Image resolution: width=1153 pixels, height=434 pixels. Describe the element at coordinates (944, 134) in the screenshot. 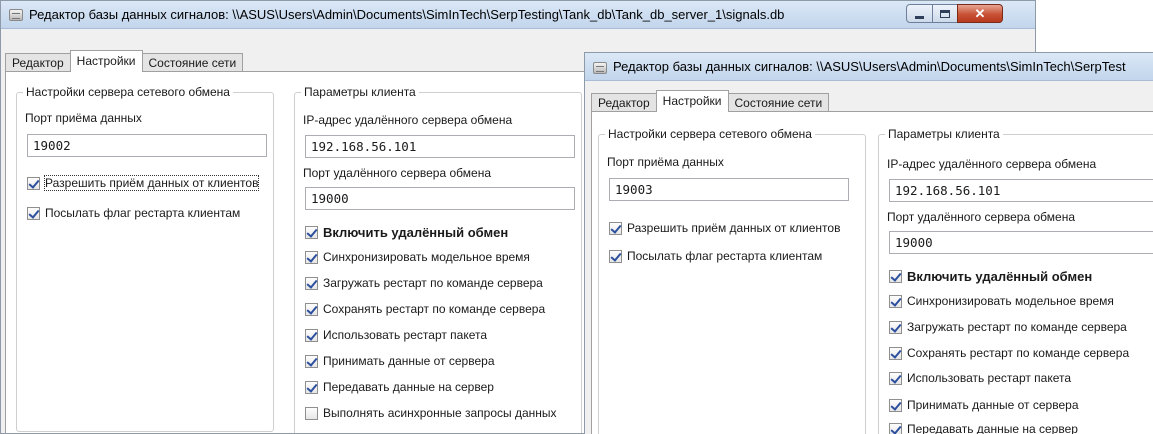

I see `client-params-legend-2: Параметры клиента` at that location.